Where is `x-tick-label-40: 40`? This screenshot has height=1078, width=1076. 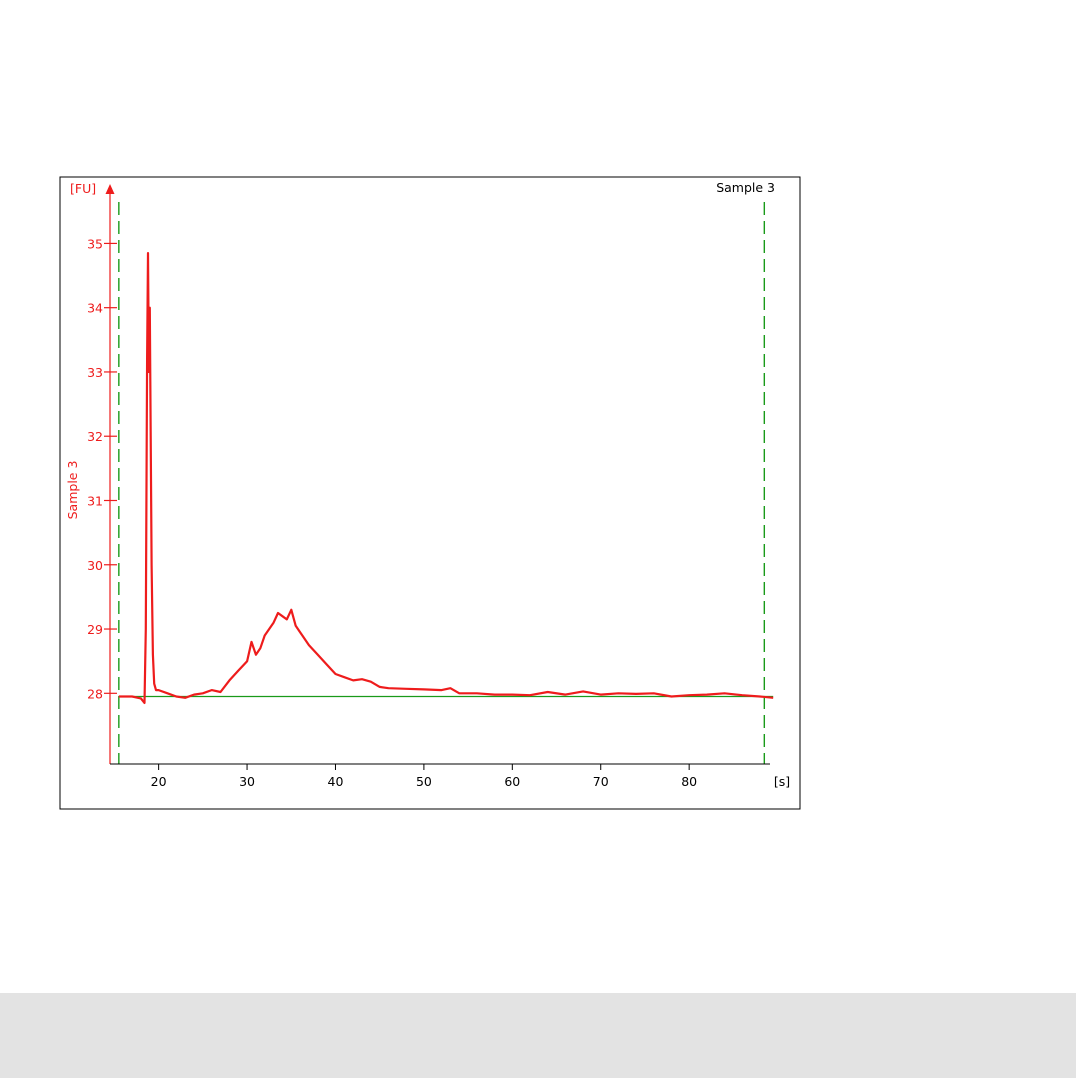
x-tick-label-40: 40 is located at coordinates (336, 781).